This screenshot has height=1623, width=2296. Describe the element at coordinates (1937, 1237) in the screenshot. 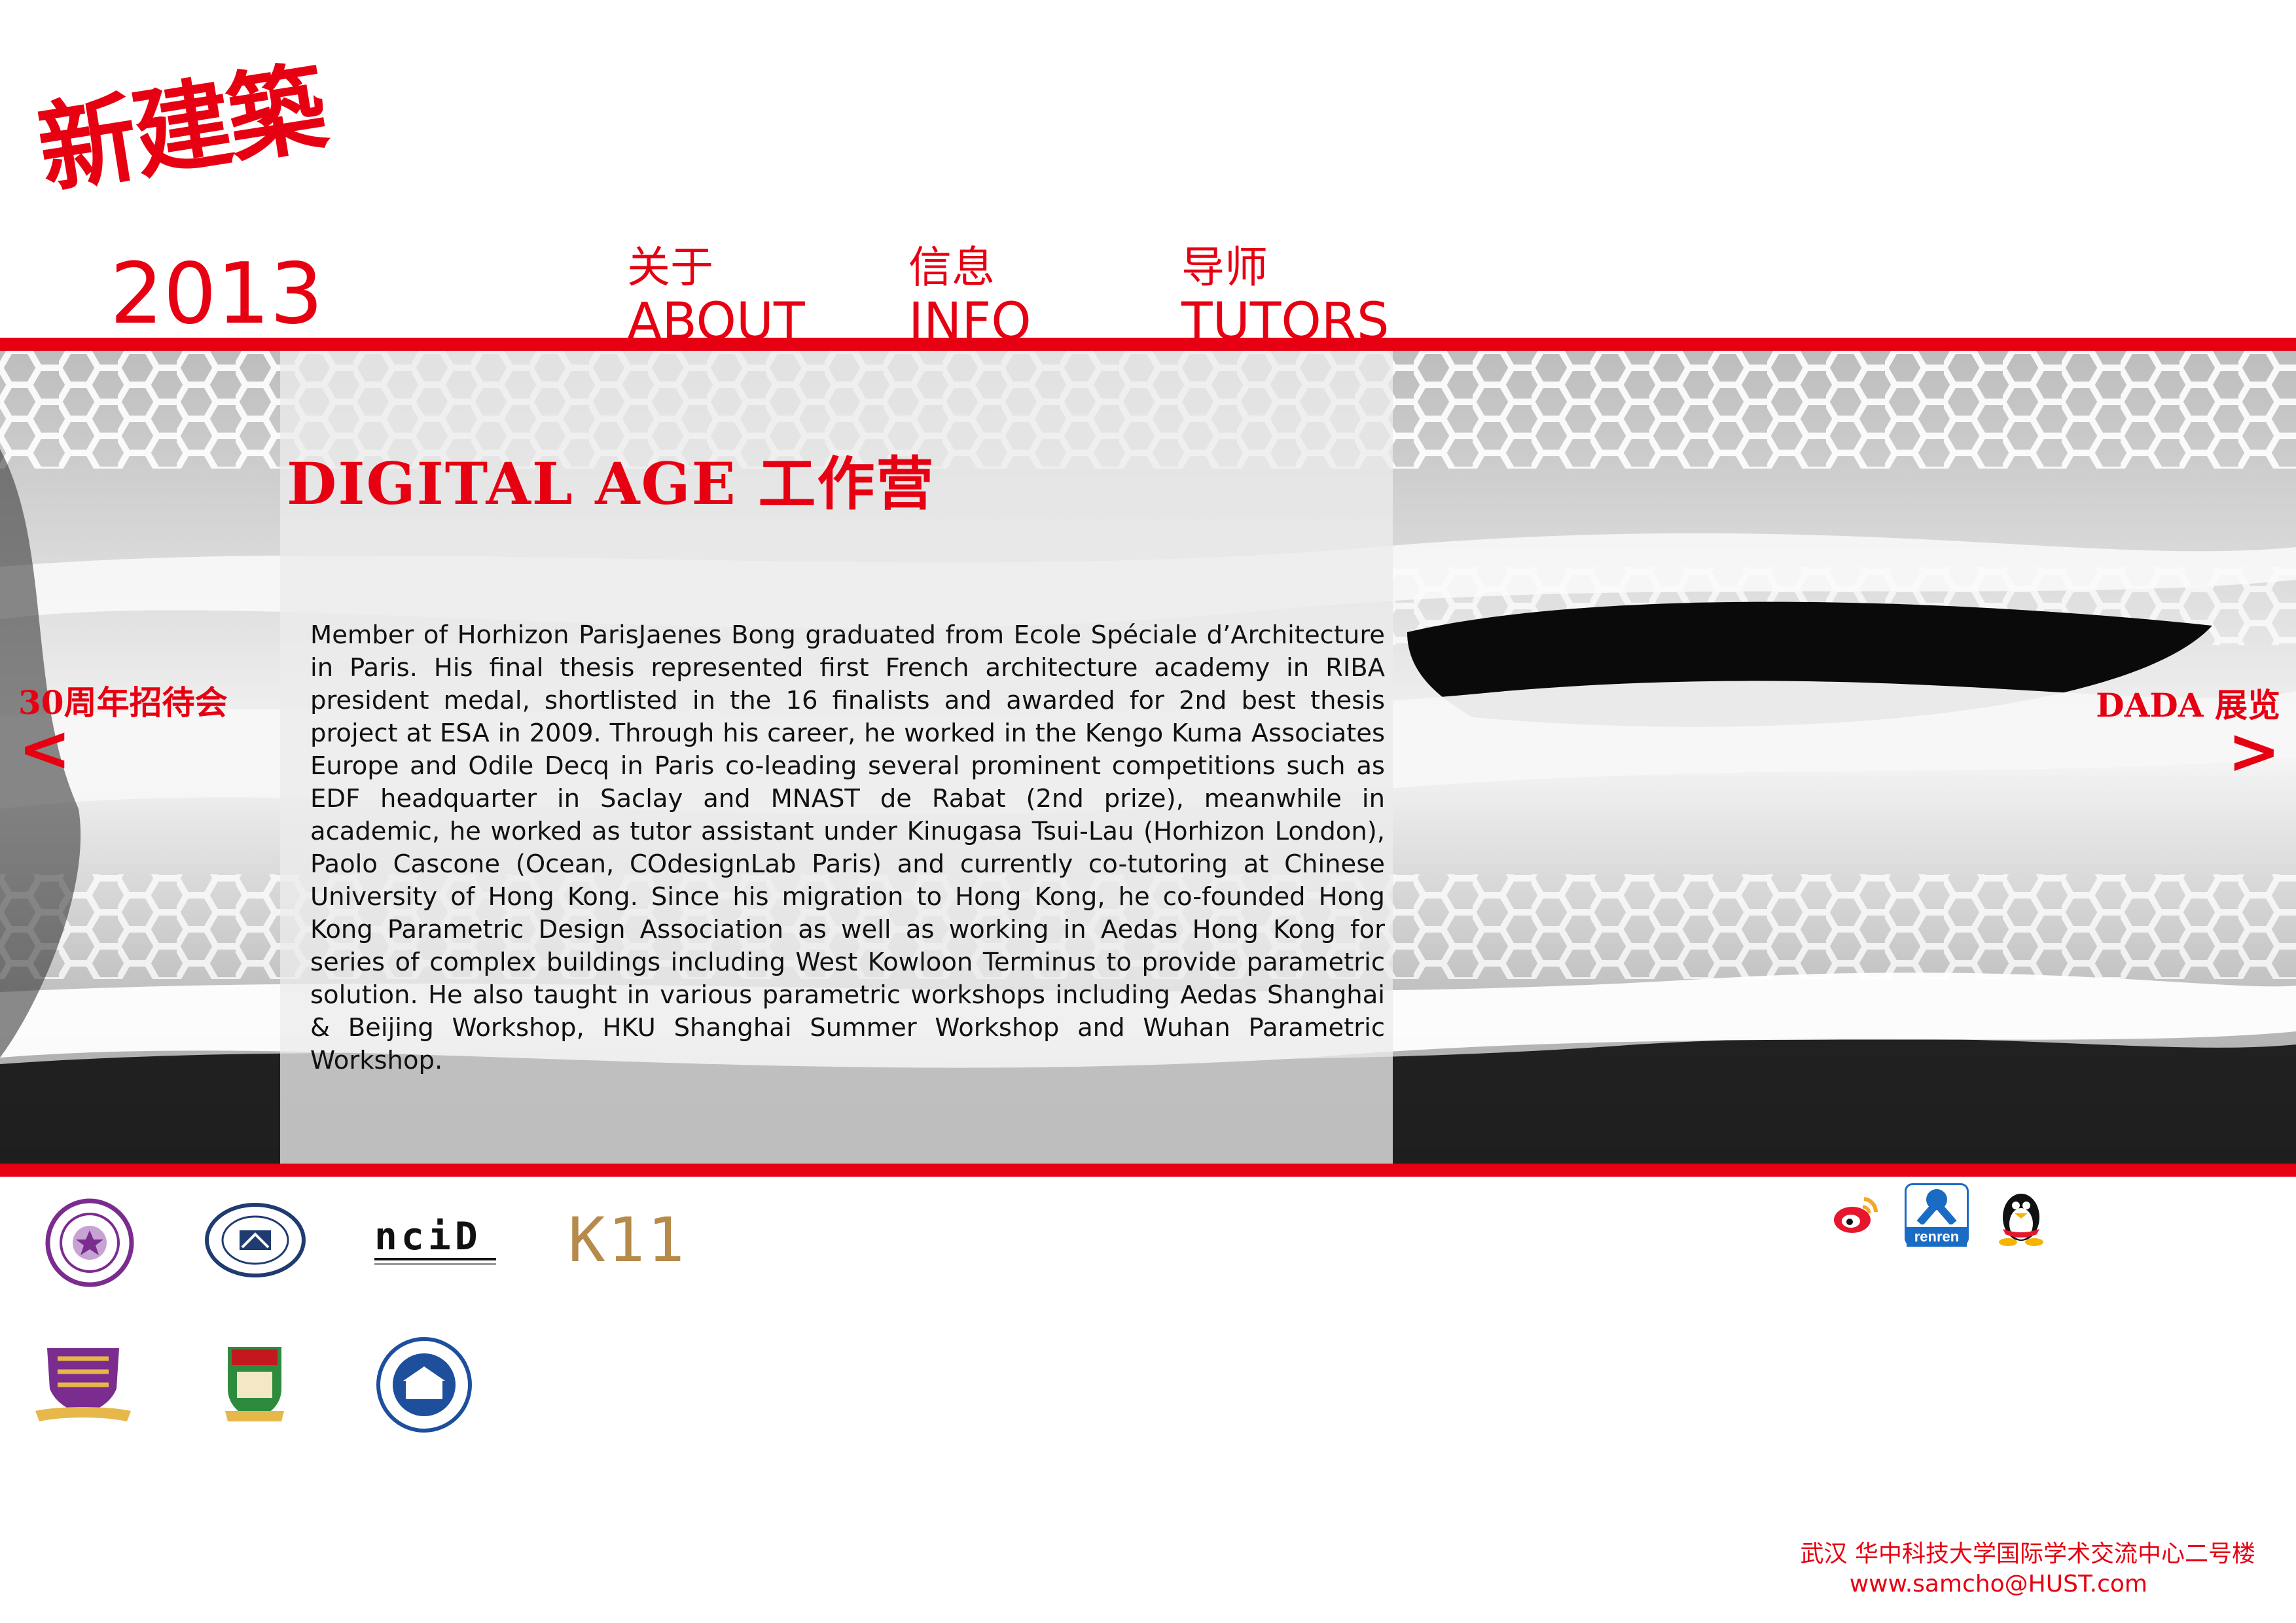

I see `renren-label: renren` at that location.